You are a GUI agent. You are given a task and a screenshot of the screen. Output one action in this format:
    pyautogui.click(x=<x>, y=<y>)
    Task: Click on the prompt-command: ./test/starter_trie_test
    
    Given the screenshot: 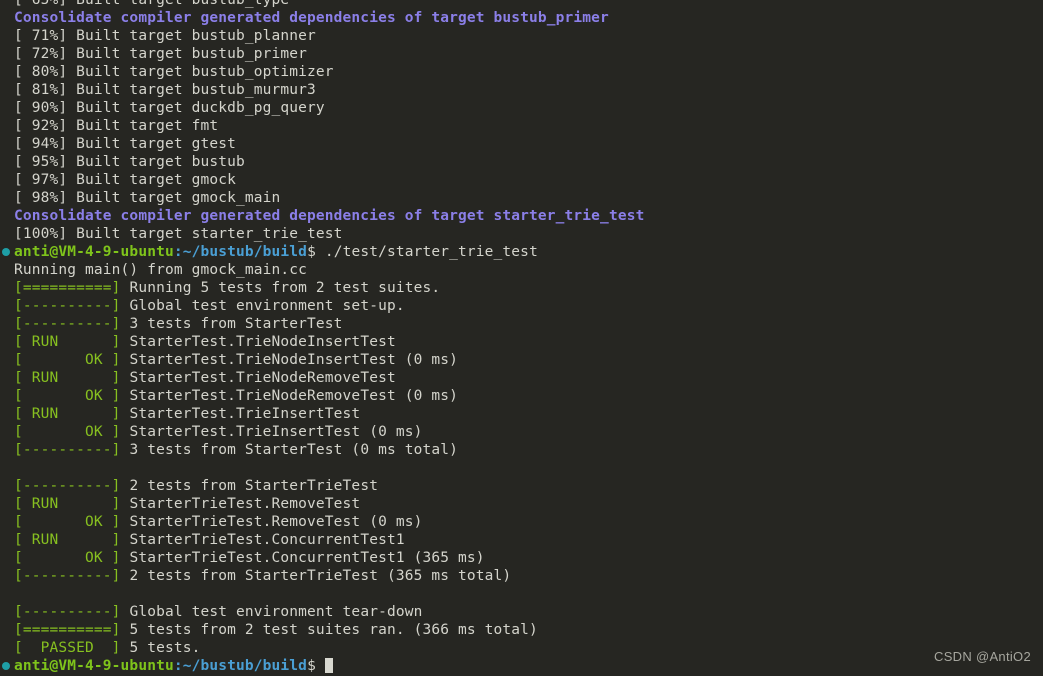 What is the action you would take?
    pyautogui.click(x=426, y=252)
    